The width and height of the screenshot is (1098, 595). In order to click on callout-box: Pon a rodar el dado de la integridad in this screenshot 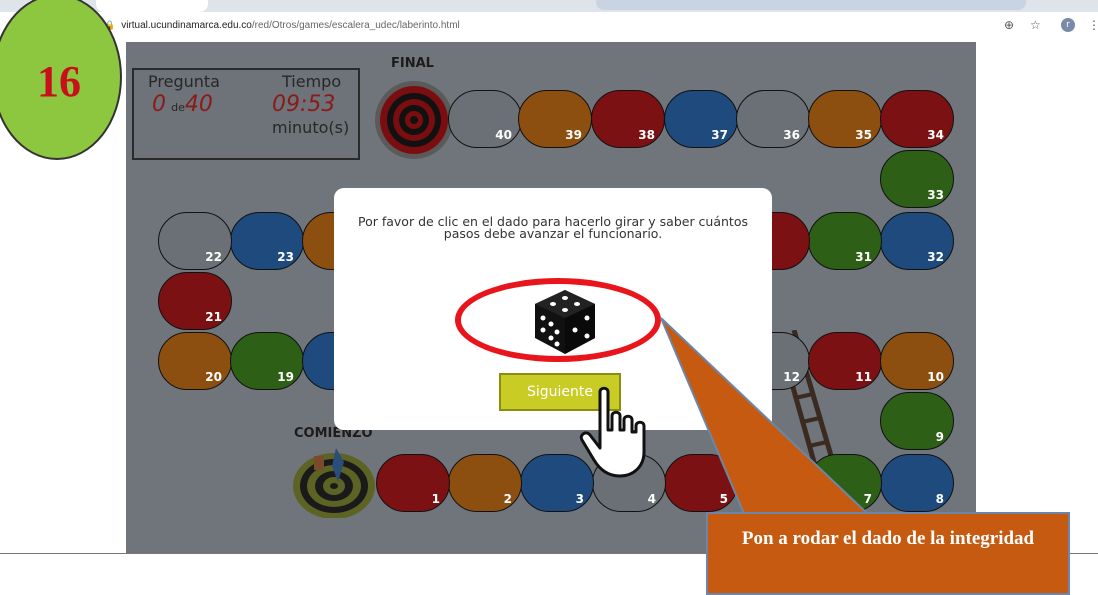, I will do `click(888, 553)`.